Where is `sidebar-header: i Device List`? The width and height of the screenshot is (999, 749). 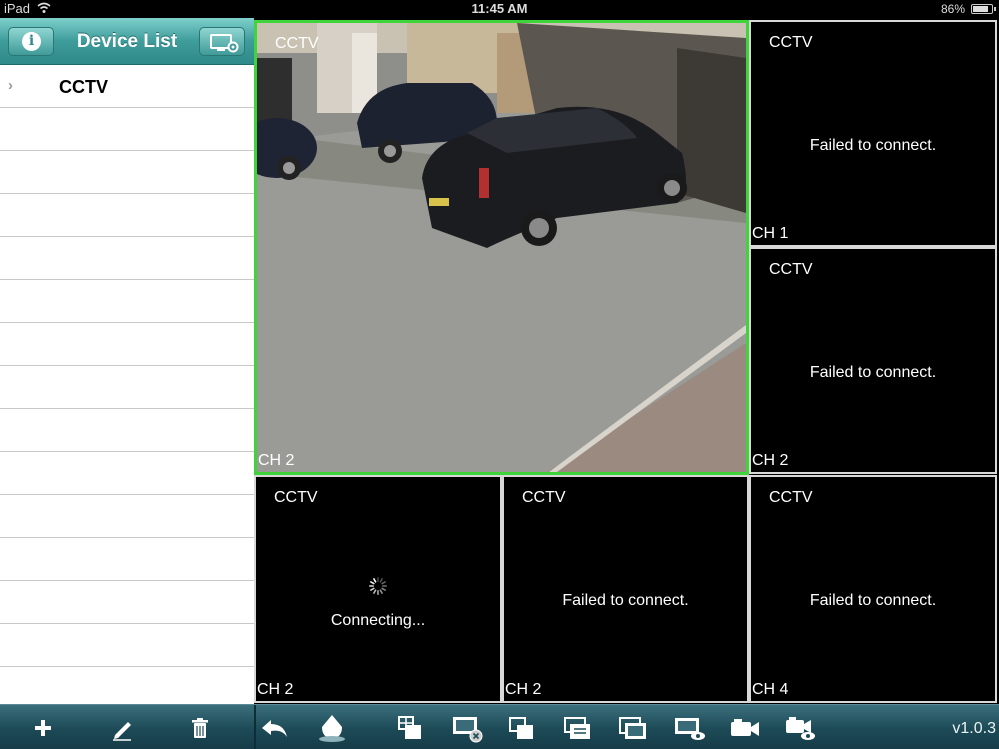
sidebar-header: i Device List is located at coordinates (127, 41).